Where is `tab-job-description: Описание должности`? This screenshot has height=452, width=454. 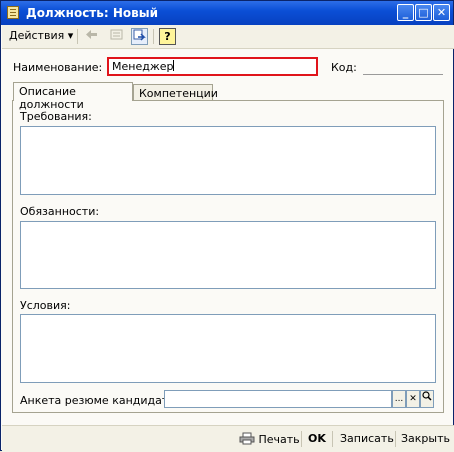
tab-job-description: Описание должности is located at coordinates (73, 96).